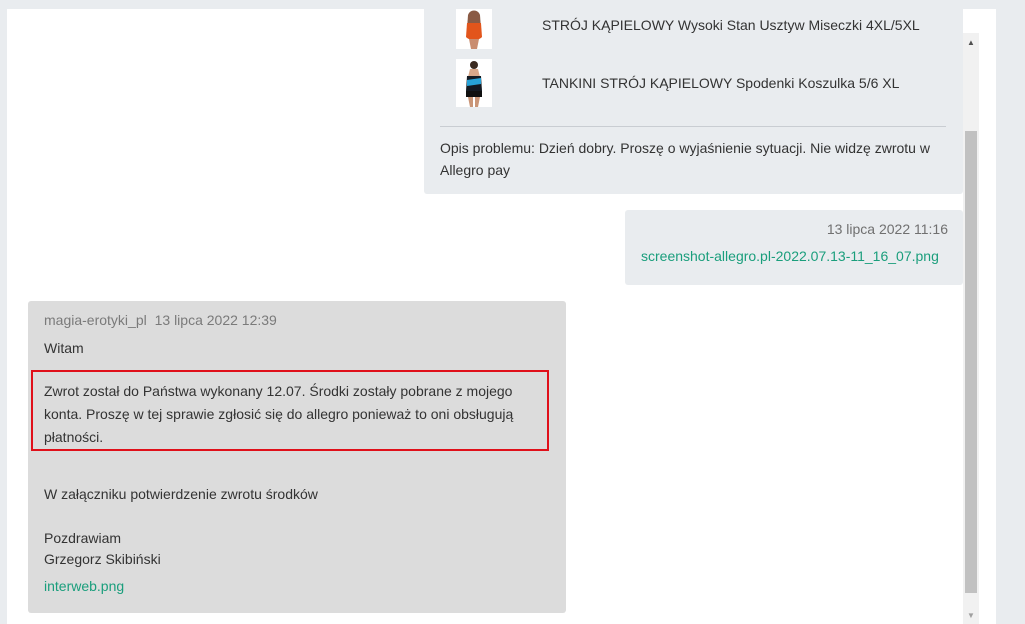  I want to click on closing-phrase: Pozdrawiam, so click(83, 538).